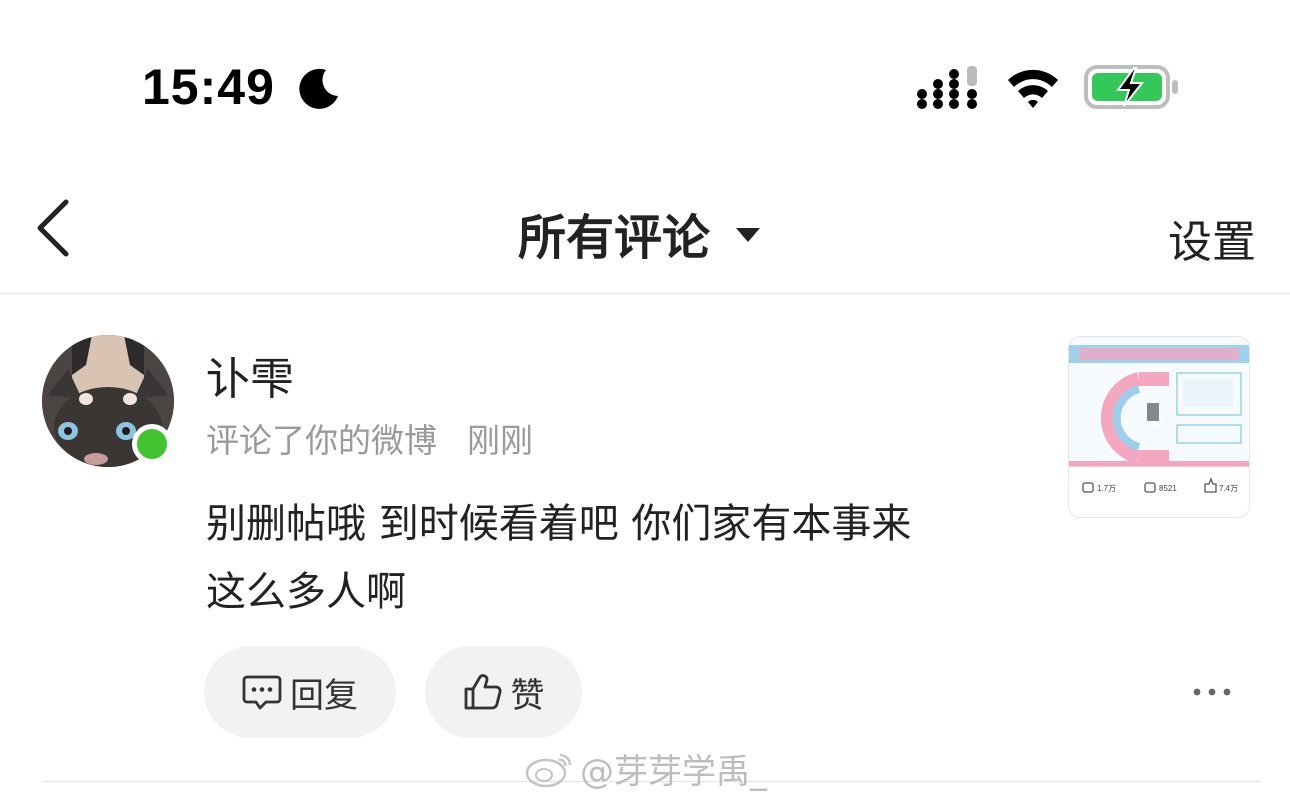 This screenshot has height=802, width=1290. What do you see at coordinates (1033, 88) in the screenshot?
I see `wifi-icon` at bounding box center [1033, 88].